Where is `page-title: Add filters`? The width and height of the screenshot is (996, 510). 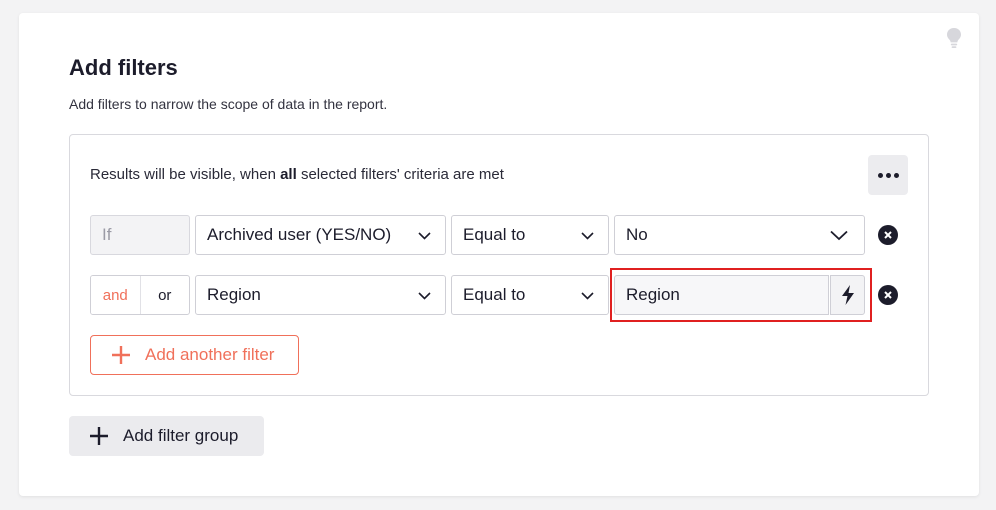 page-title: Add filters is located at coordinates (123, 67).